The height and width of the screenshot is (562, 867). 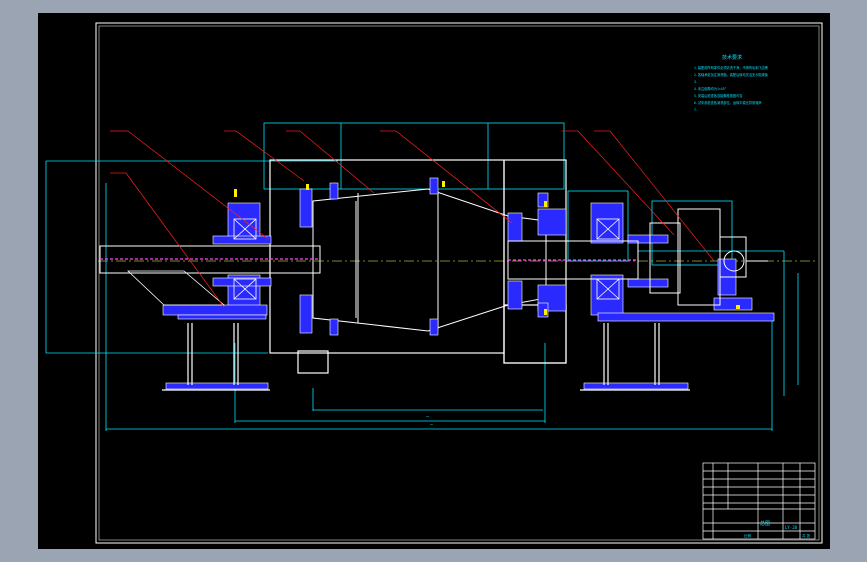 I want to click on title-block, so click(x=759, y=501).